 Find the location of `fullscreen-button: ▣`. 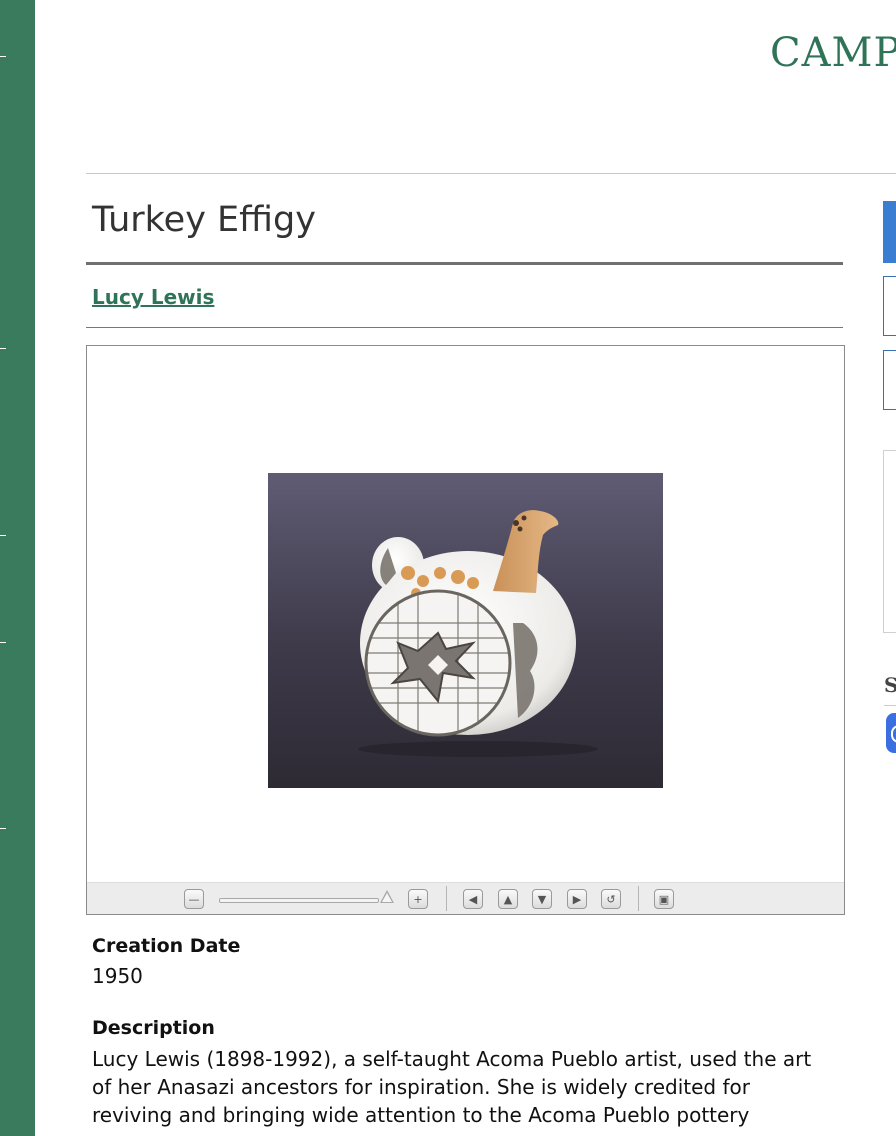

fullscreen-button: ▣ is located at coordinates (664, 899).